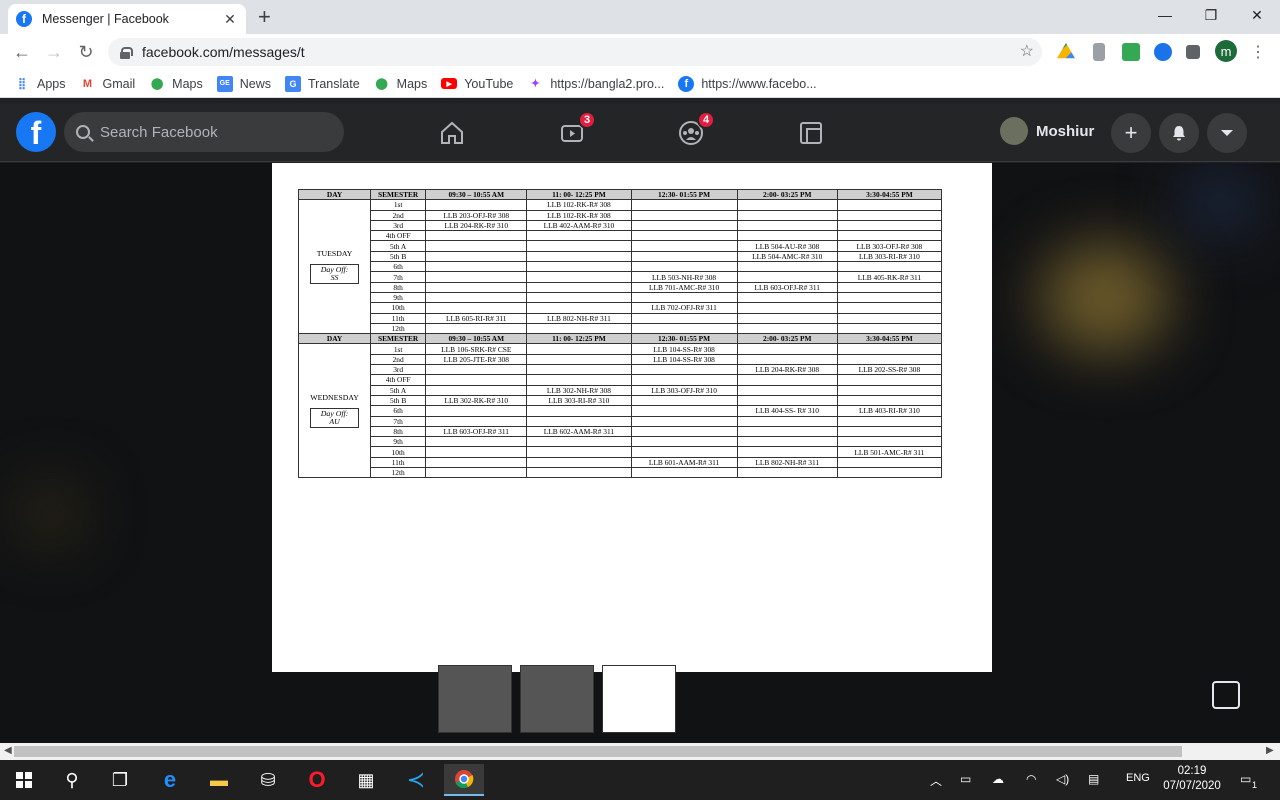  I want to click on vscode-icon: ≺, so click(416, 780).